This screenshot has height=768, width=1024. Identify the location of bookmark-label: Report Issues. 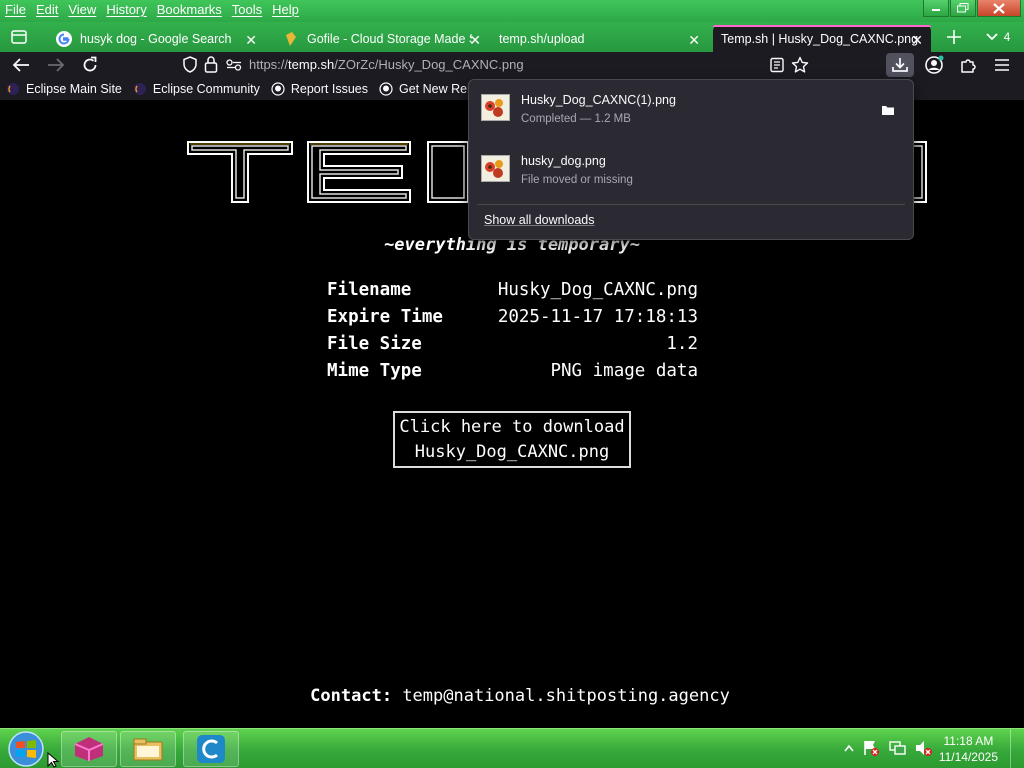
(329, 89).